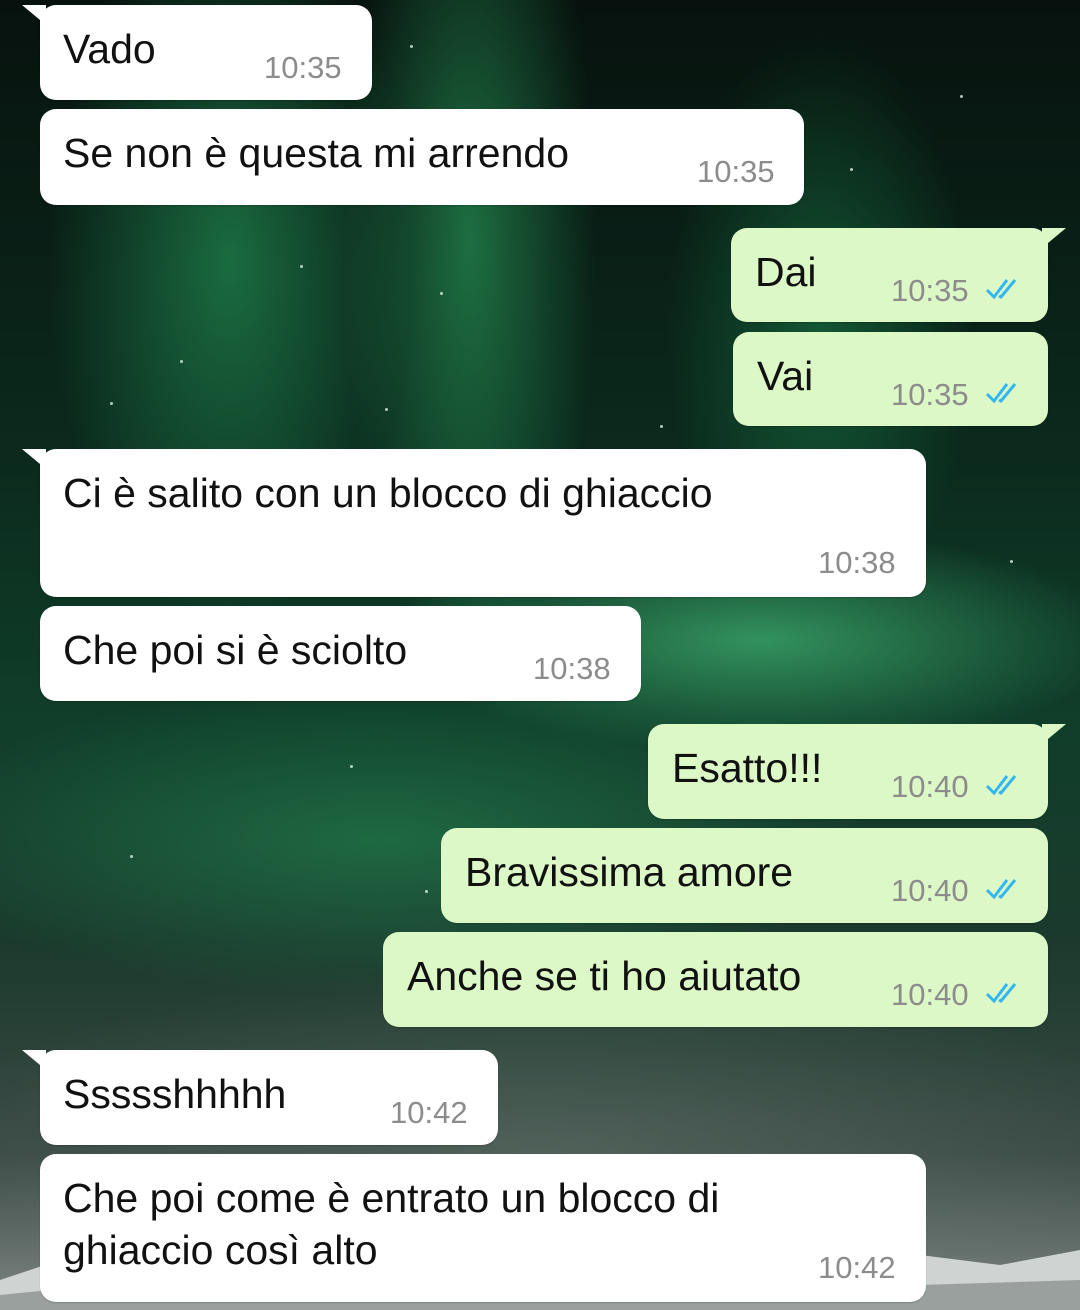 The width and height of the screenshot is (1080, 1310). I want to click on message-text: Vado, so click(109, 49).